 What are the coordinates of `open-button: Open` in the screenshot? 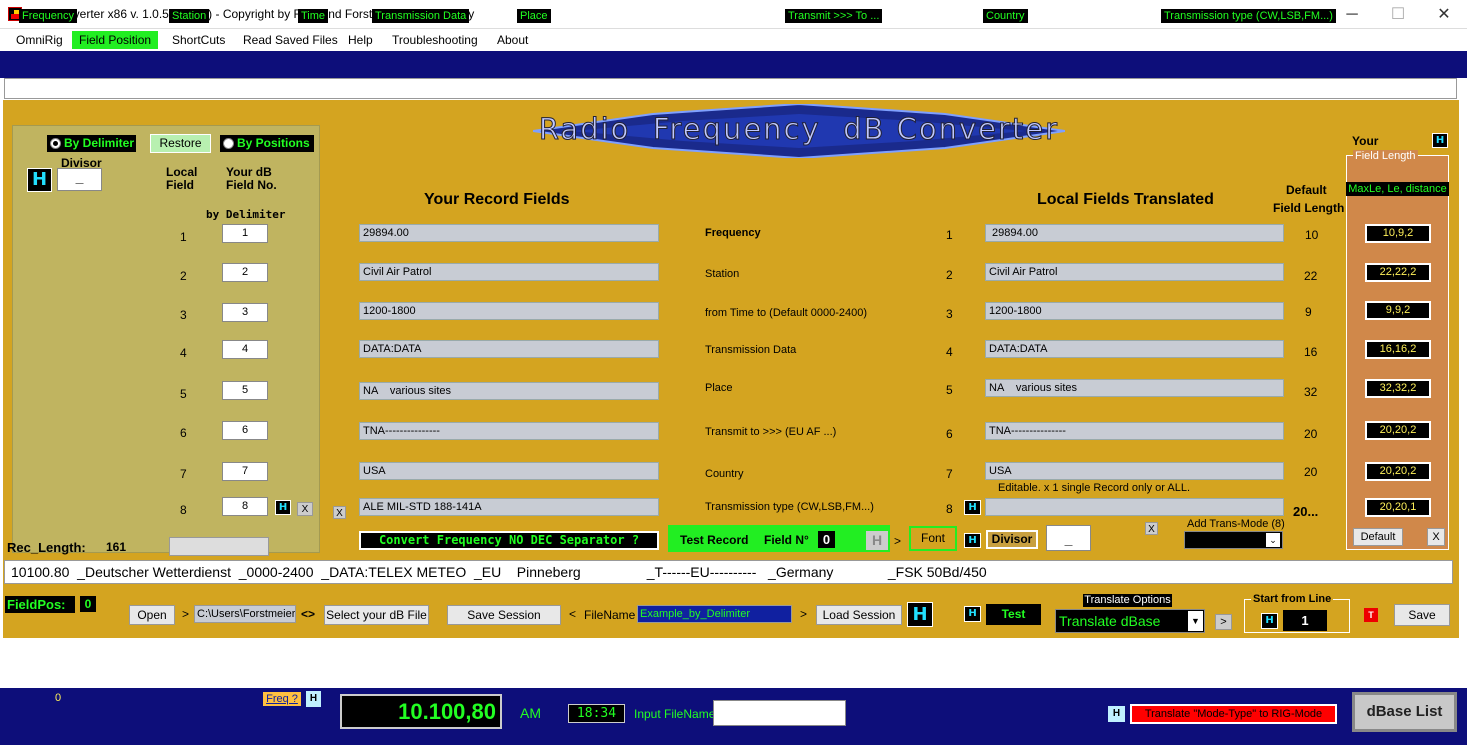 It's located at (152, 615).